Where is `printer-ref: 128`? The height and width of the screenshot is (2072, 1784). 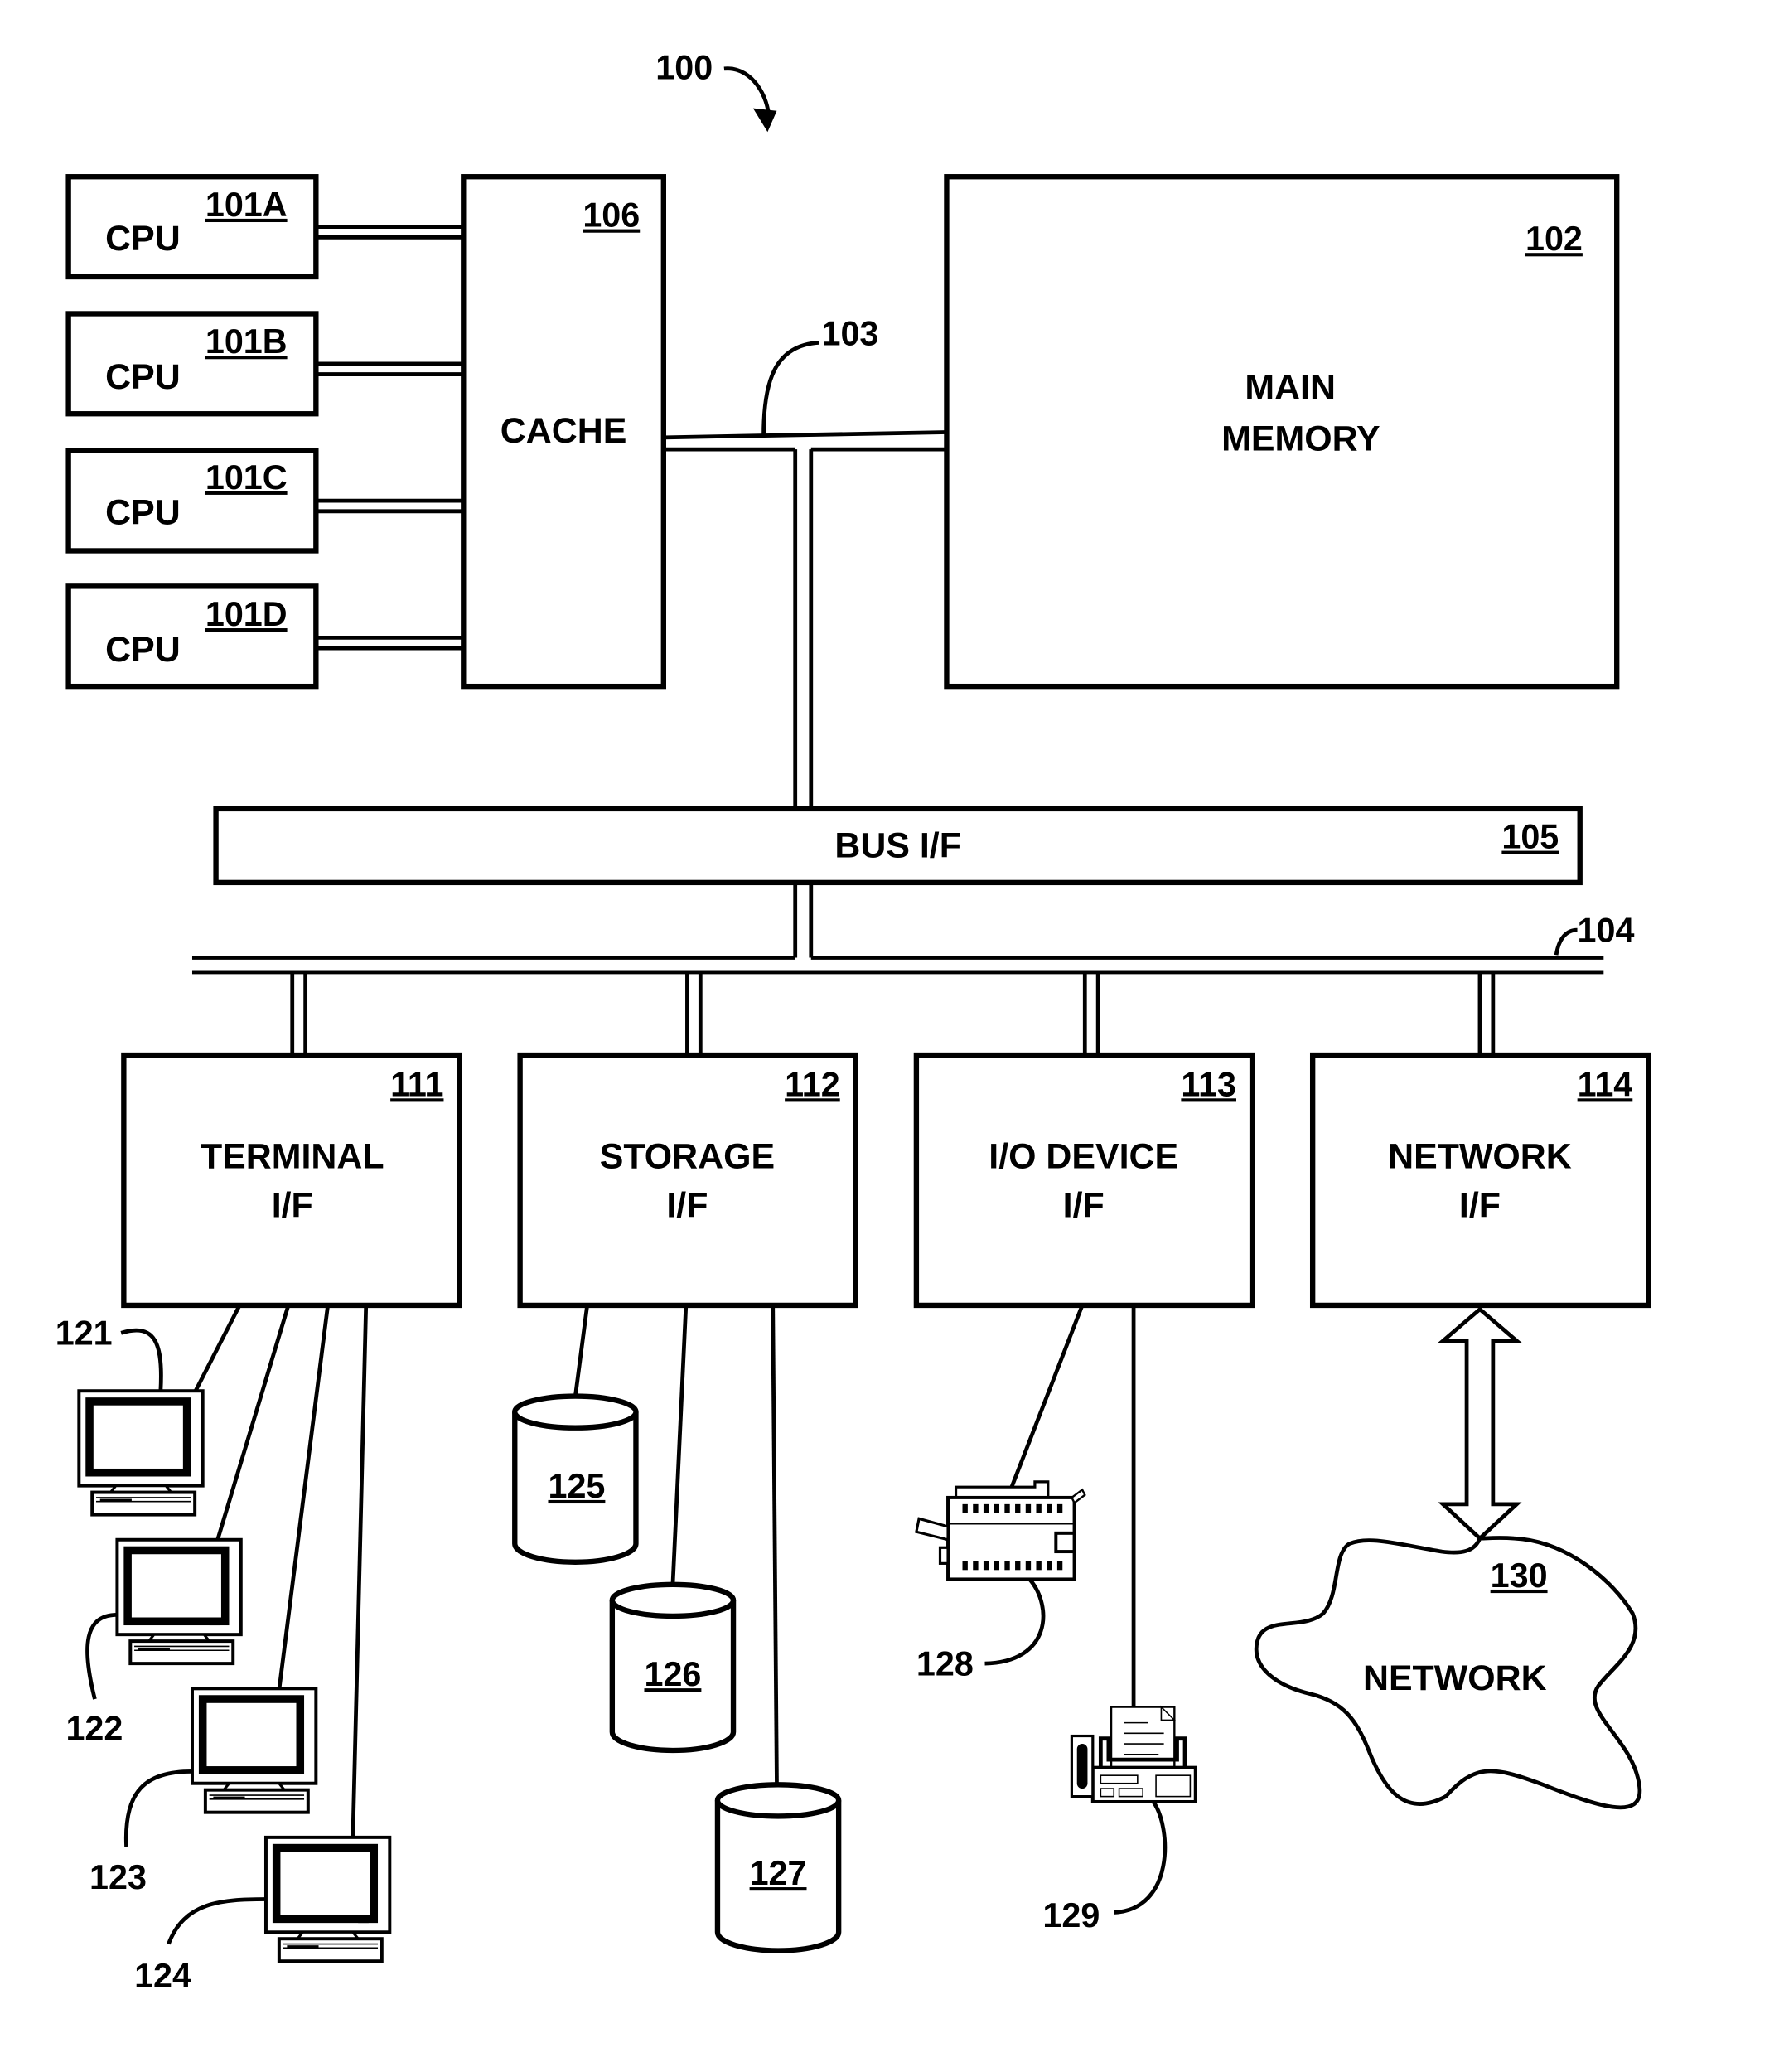
printer-ref: 128 is located at coordinates (945, 1663).